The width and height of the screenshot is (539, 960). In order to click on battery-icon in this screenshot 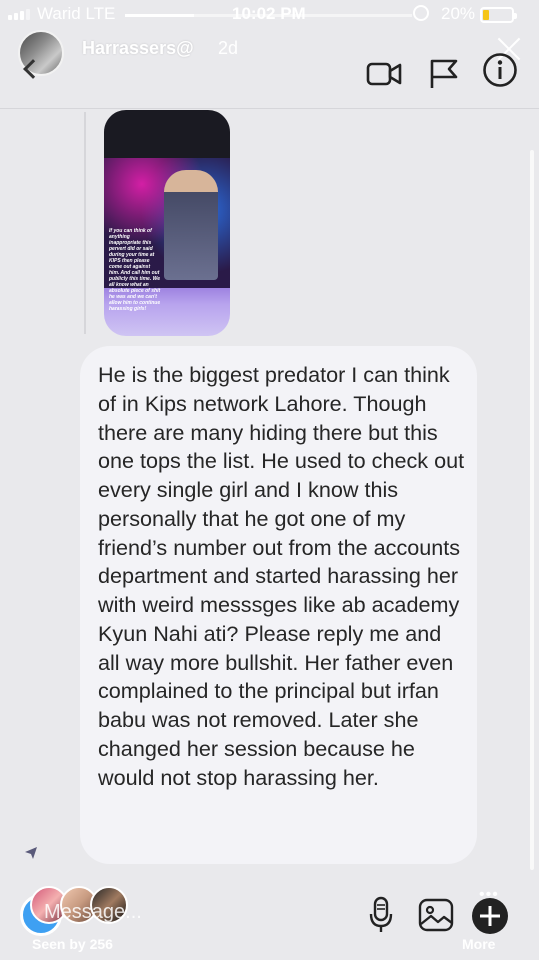, I will do `click(498, 15)`.